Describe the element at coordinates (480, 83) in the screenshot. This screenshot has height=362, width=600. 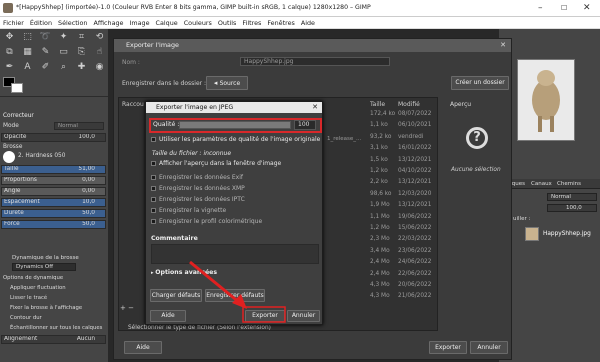
I see `create-folder-button: Créer un dossier` at that location.